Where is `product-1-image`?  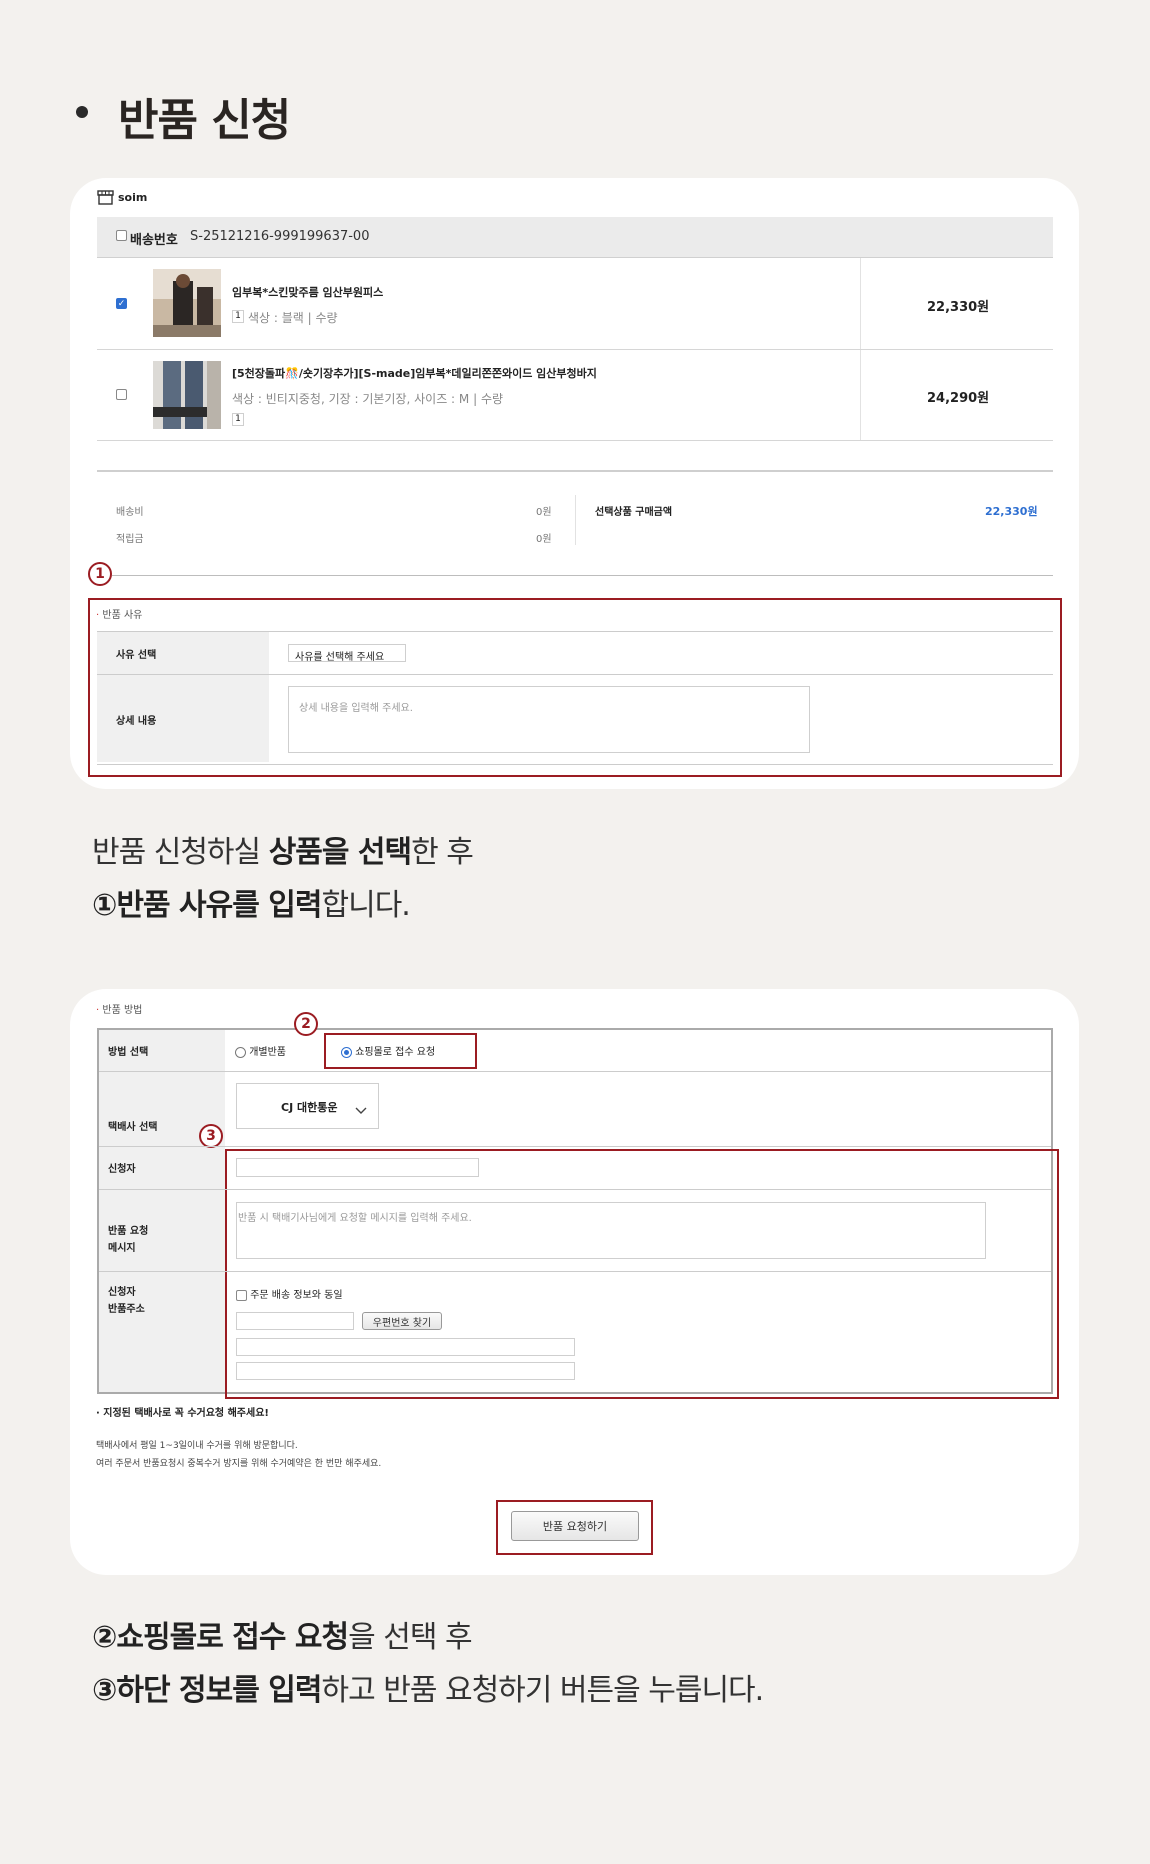
product-1-image is located at coordinates (187, 303).